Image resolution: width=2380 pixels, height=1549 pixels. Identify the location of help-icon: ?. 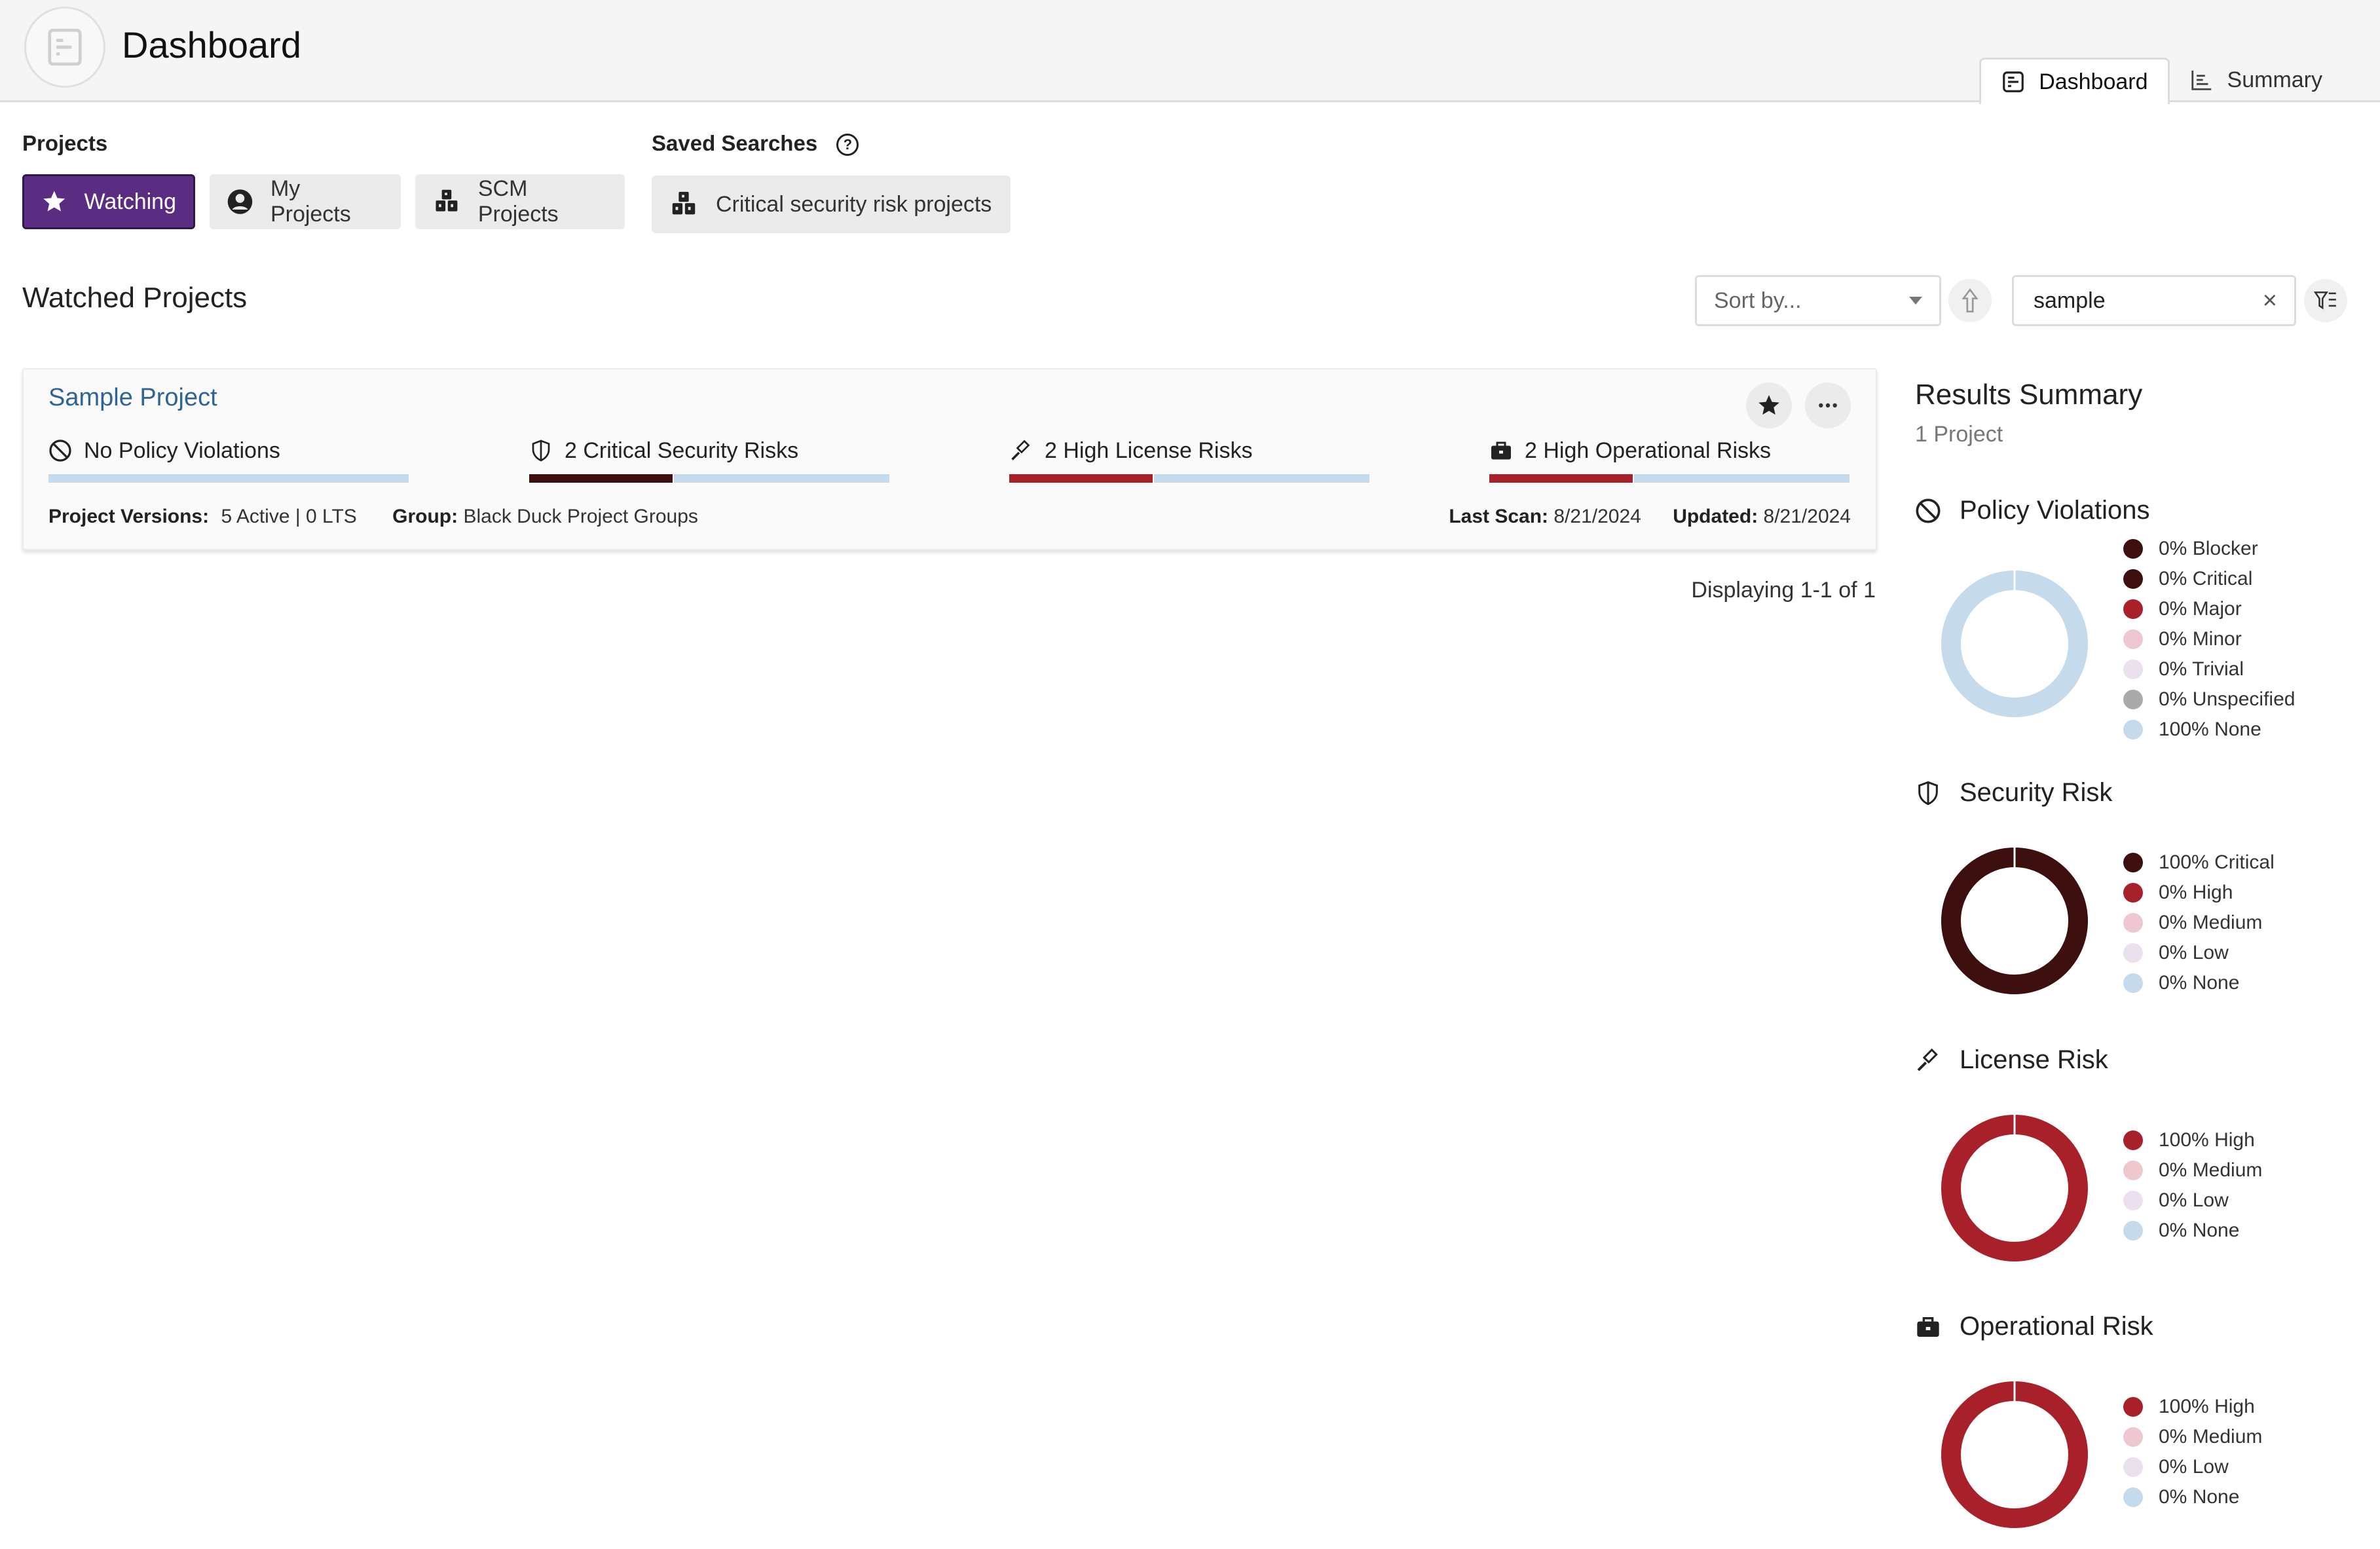
(847, 145).